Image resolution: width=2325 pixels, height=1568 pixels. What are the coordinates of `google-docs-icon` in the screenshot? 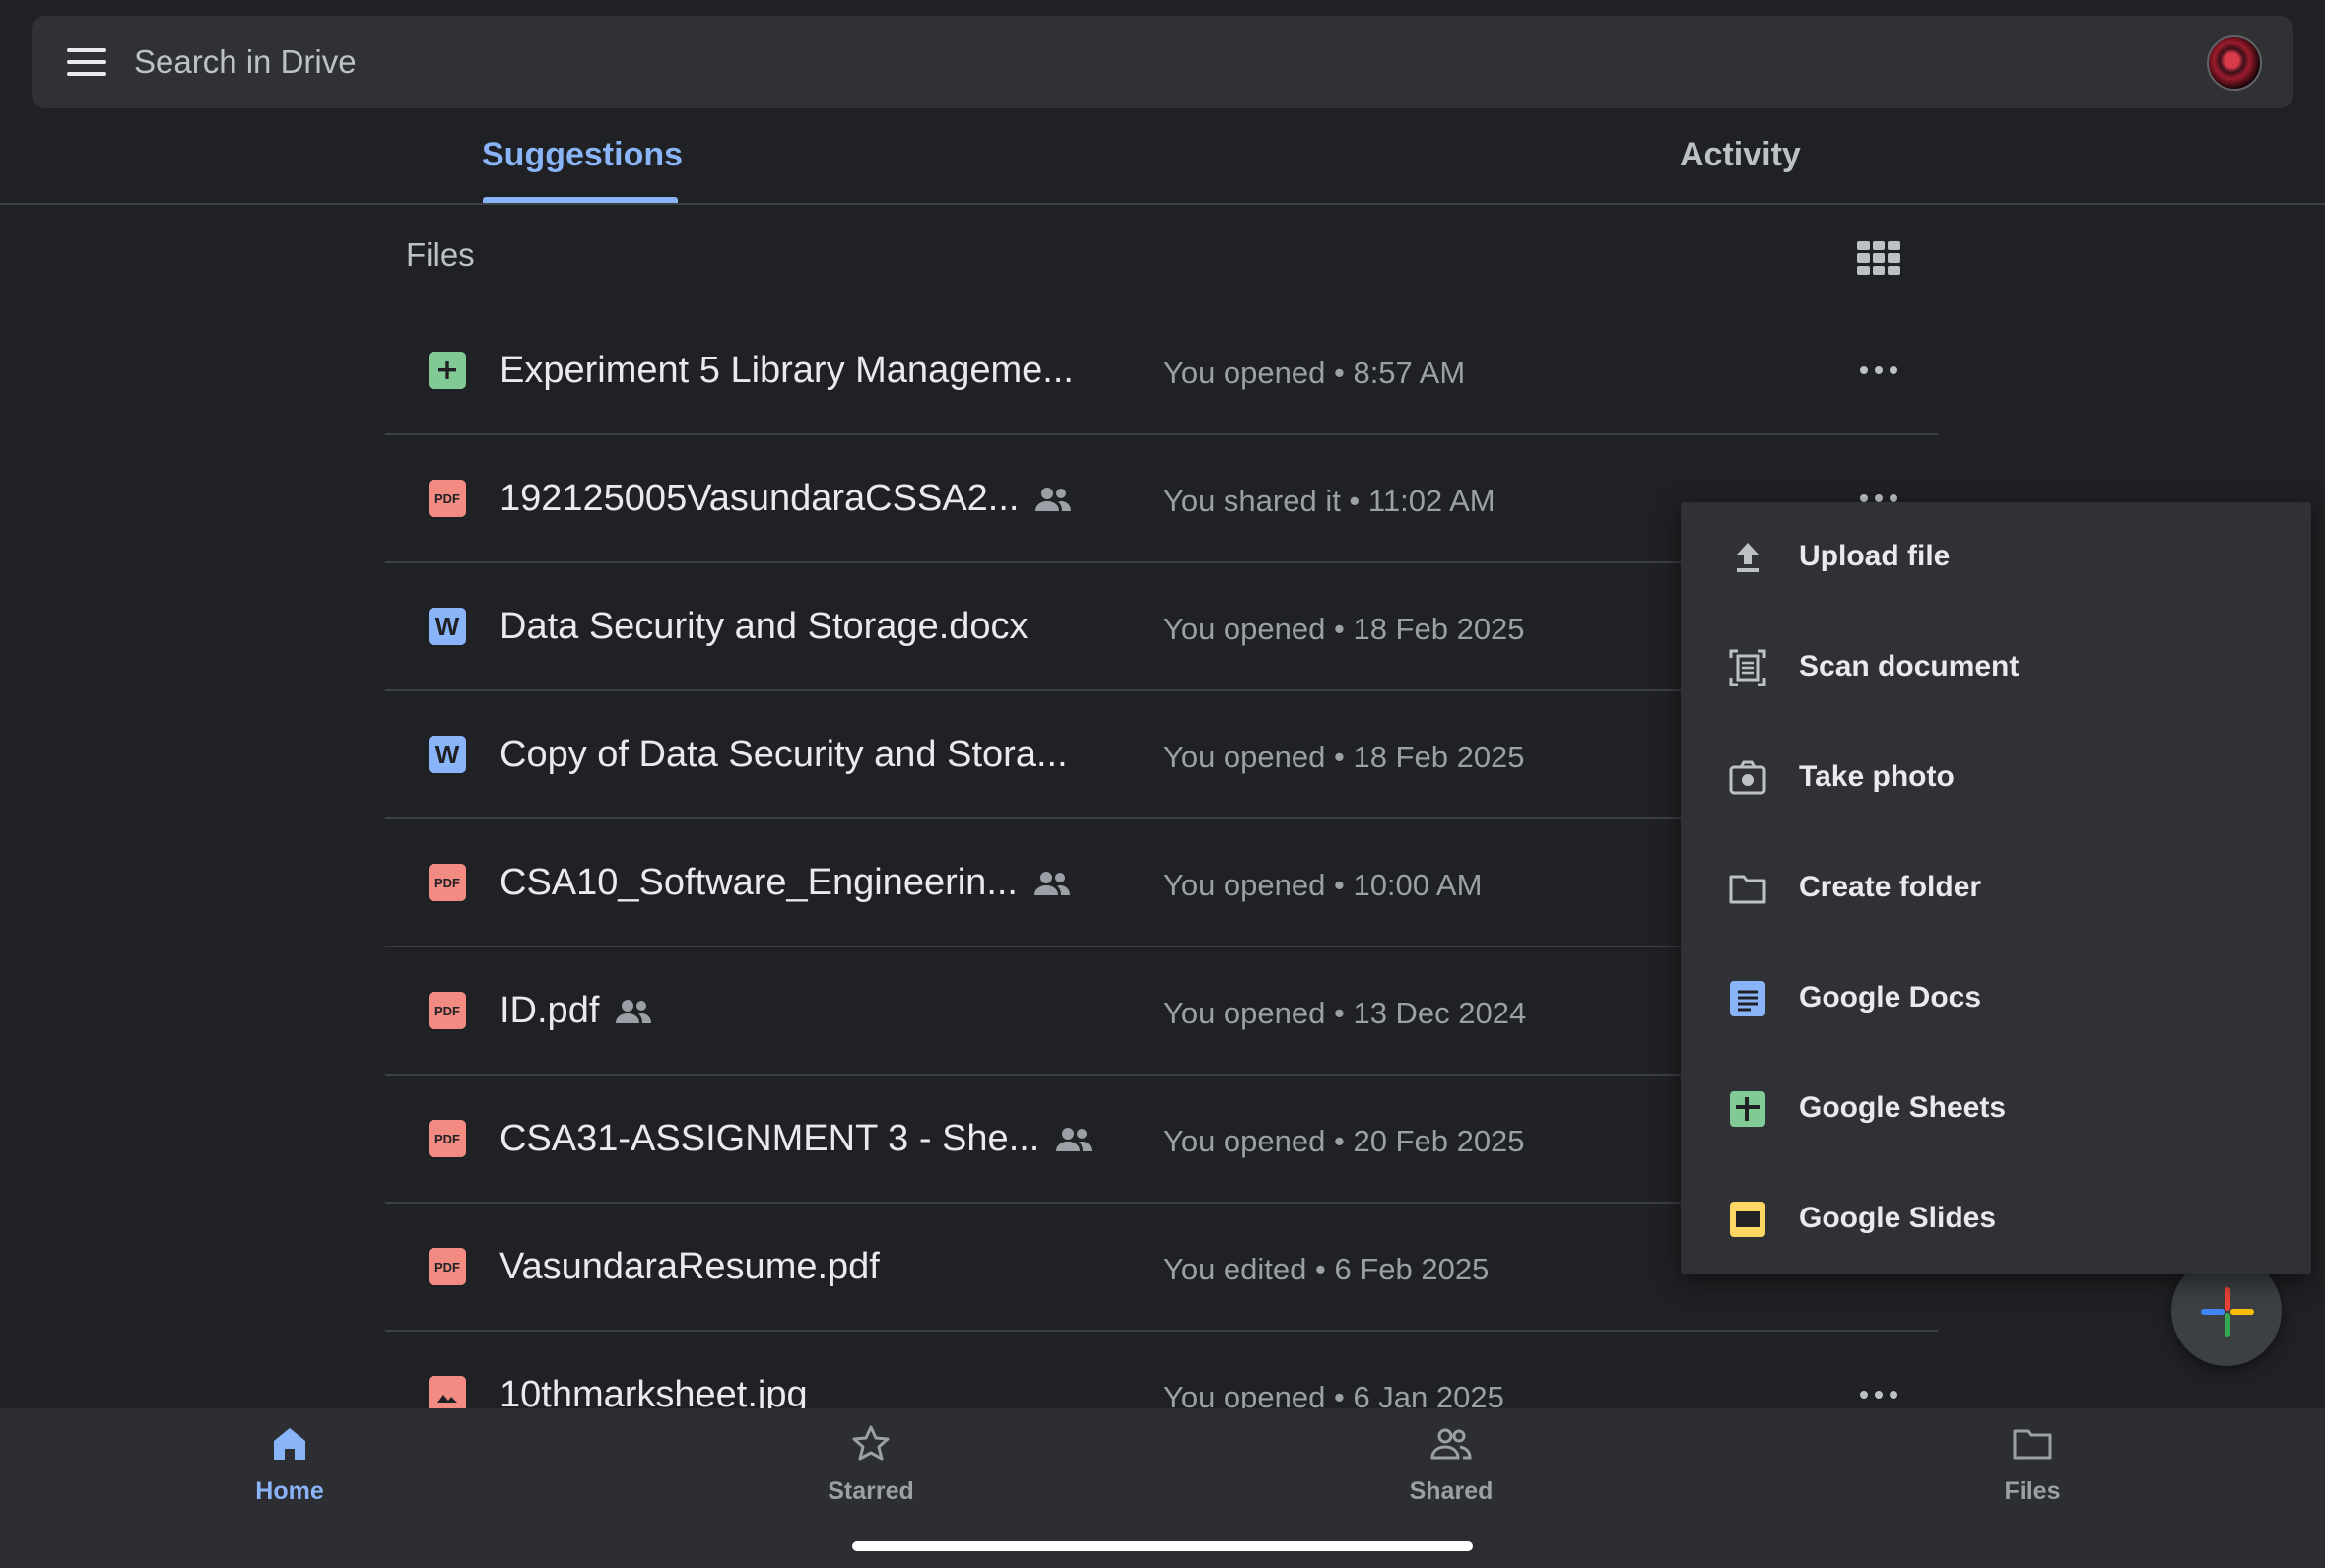 It's located at (1748, 999).